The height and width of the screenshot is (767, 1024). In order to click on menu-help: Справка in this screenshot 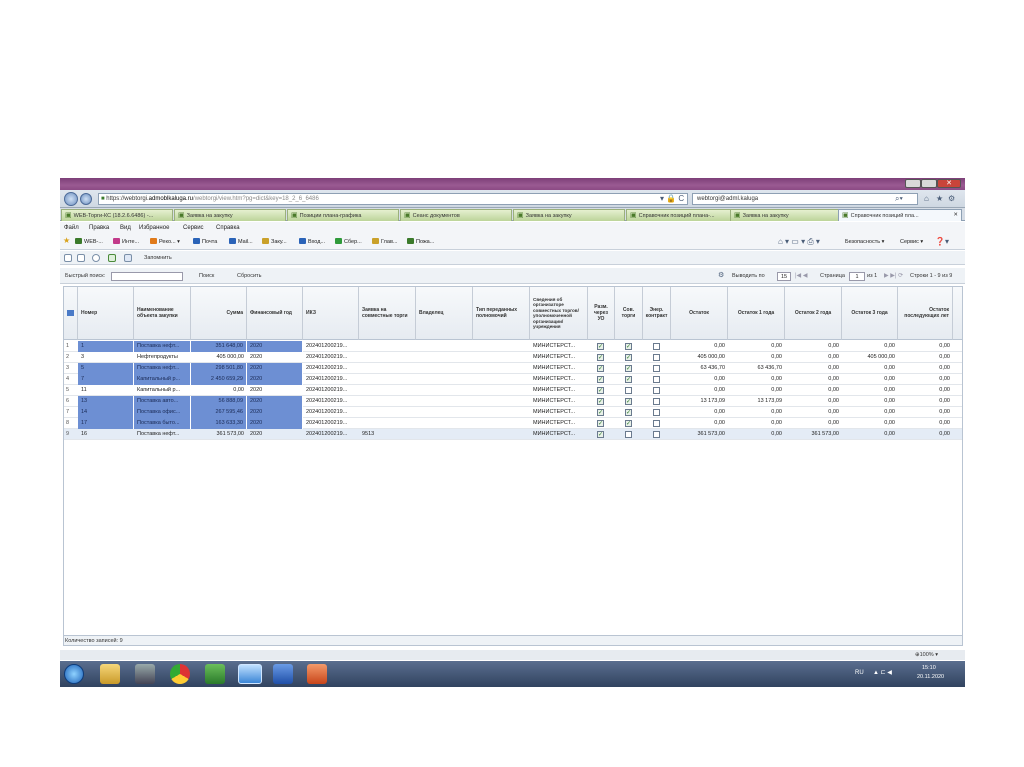, I will do `click(228, 228)`.